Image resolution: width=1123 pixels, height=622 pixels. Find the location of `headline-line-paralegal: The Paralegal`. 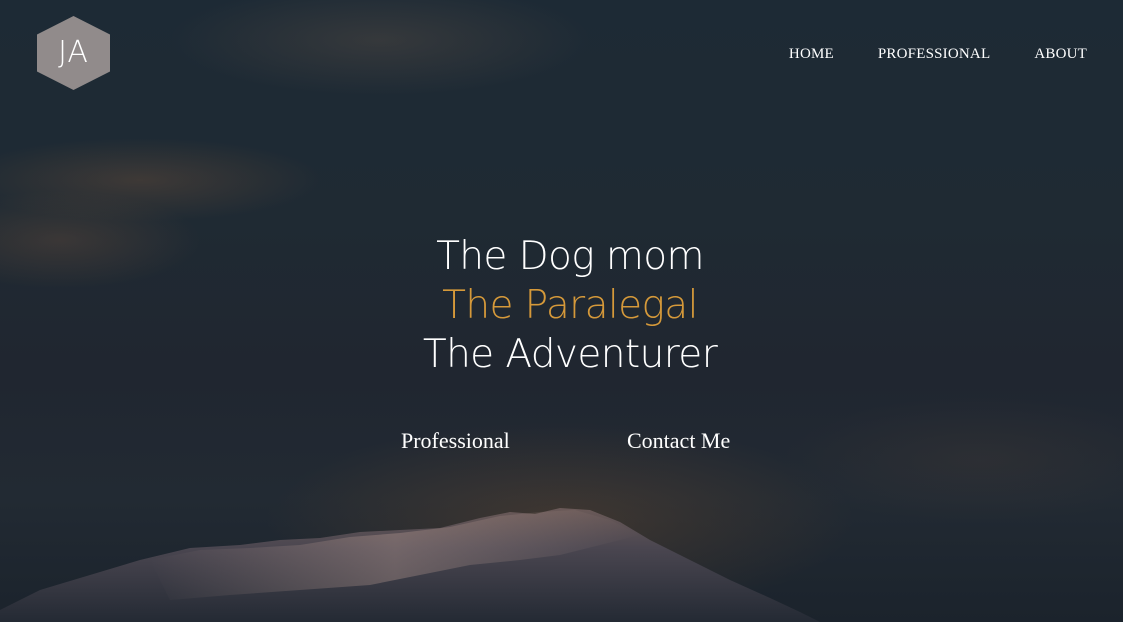

headline-line-paralegal: The Paralegal is located at coordinates (570, 305).